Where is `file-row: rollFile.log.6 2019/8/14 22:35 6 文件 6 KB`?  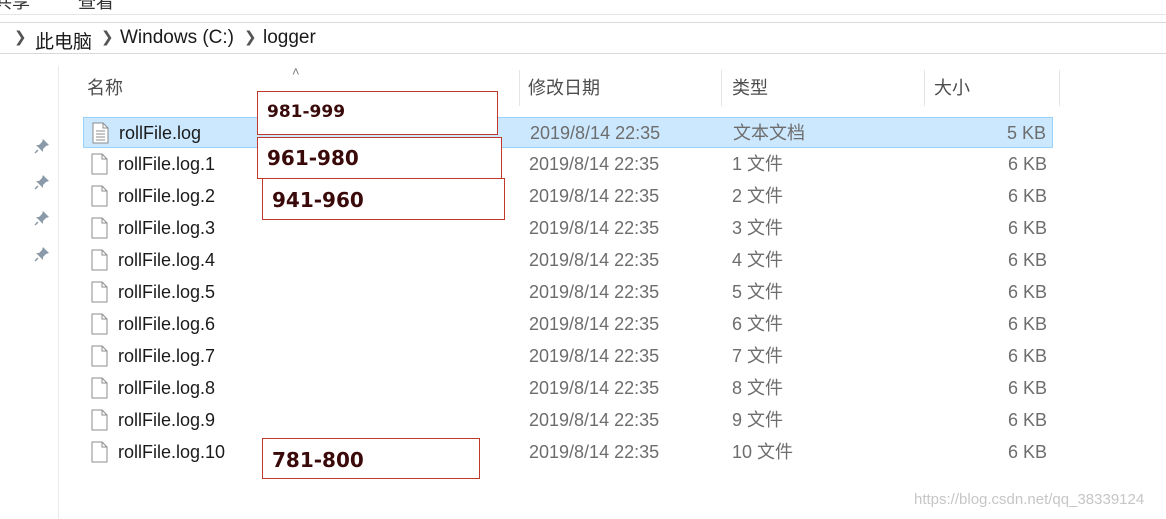 file-row: rollFile.log.6 2019/8/14 22:35 6 文件 6 KB is located at coordinates (568, 324).